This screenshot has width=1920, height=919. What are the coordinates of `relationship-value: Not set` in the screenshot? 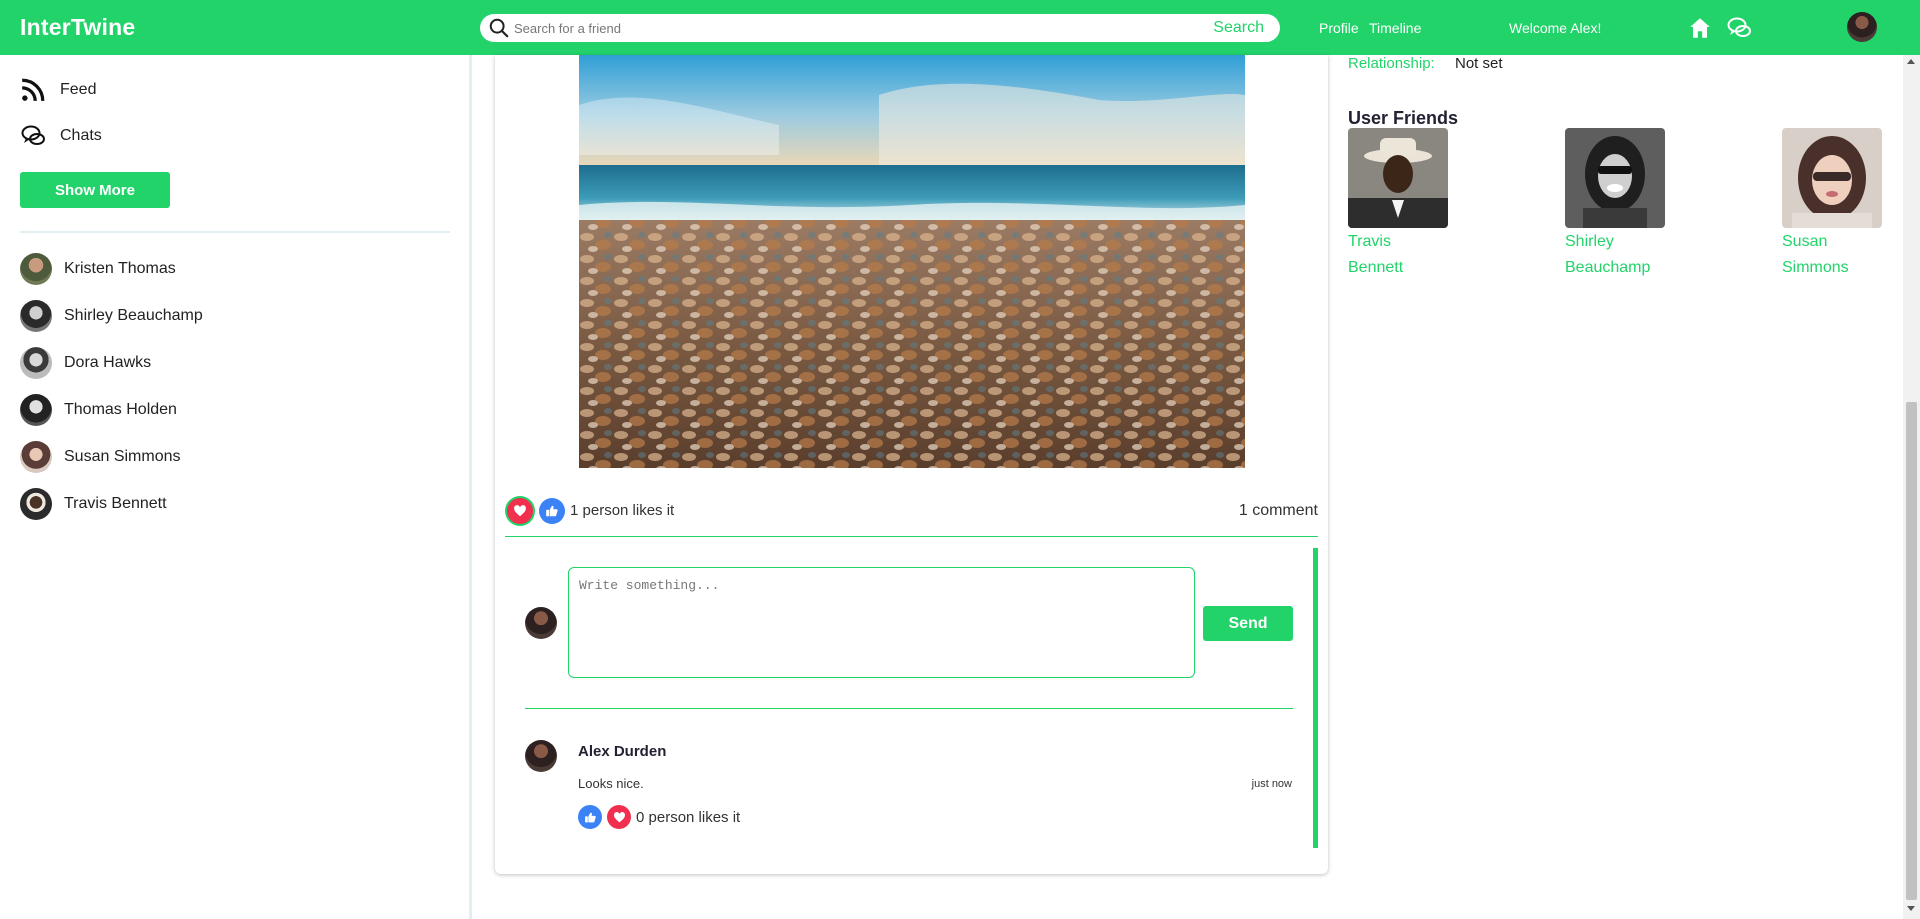 It's located at (1479, 63).